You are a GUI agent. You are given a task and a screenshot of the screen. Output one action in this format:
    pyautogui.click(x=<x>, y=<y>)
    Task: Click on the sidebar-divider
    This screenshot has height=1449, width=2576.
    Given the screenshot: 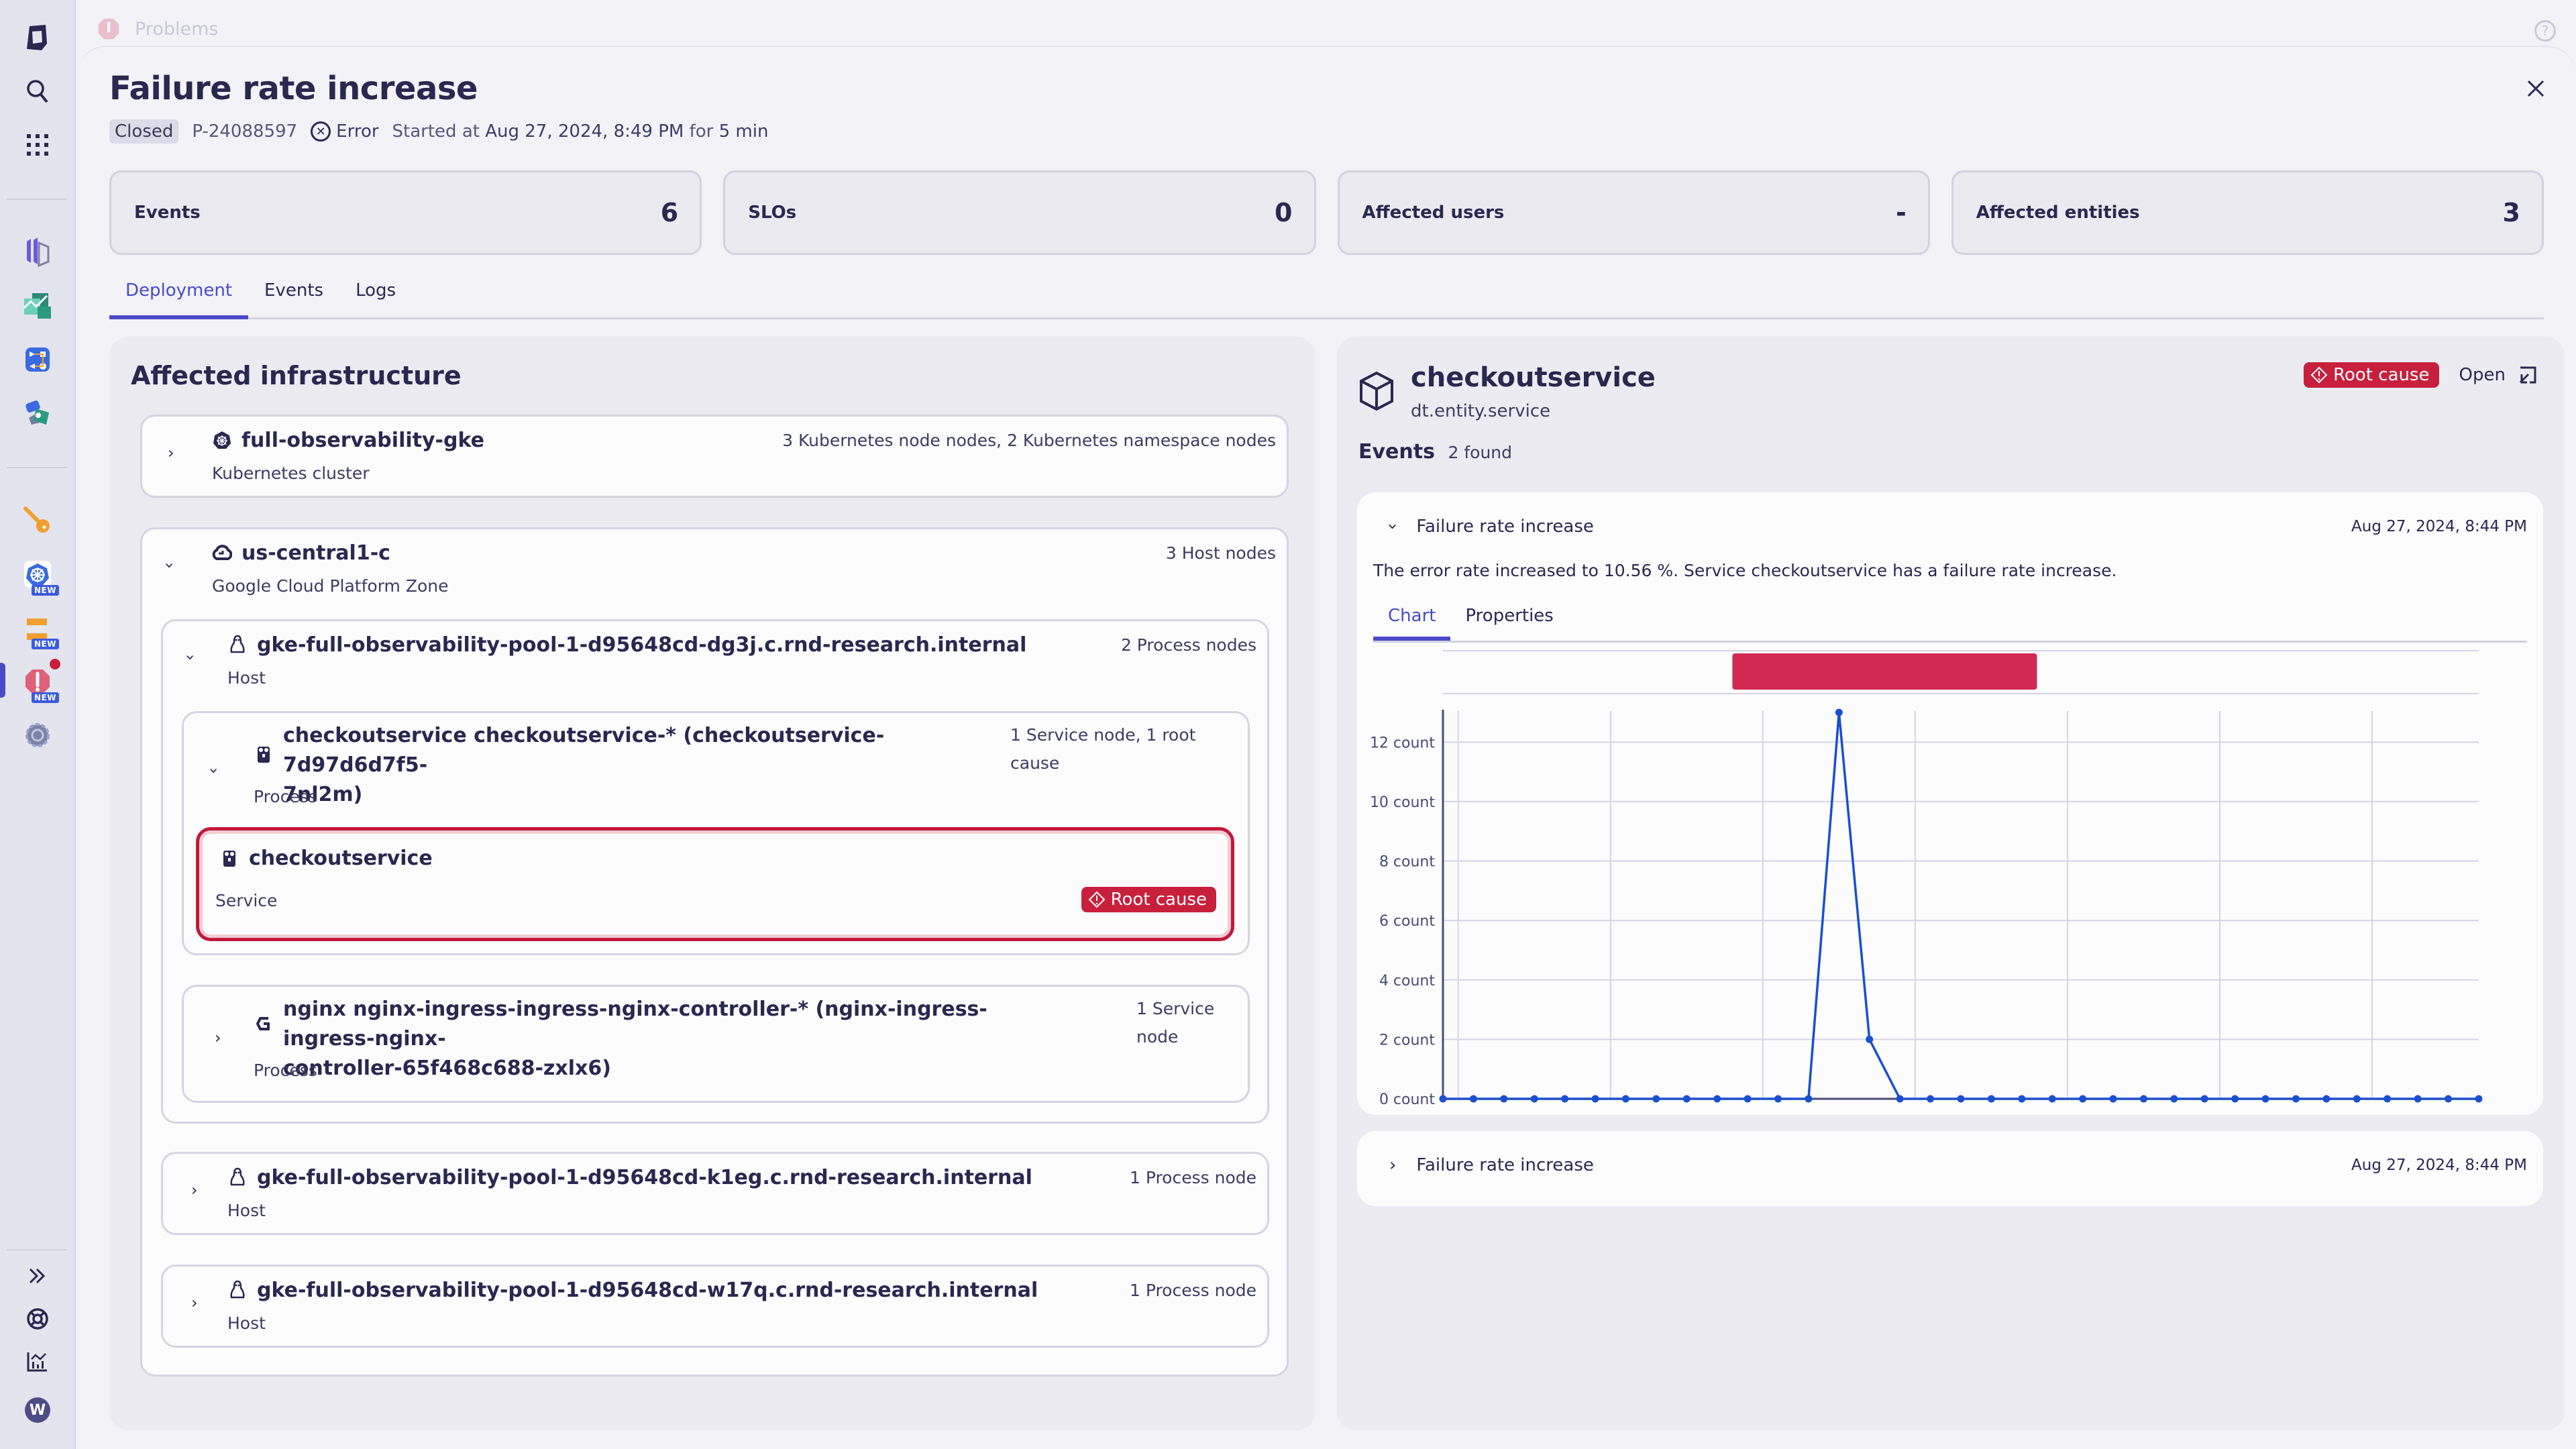 What is the action you would take?
    pyautogui.click(x=37, y=467)
    